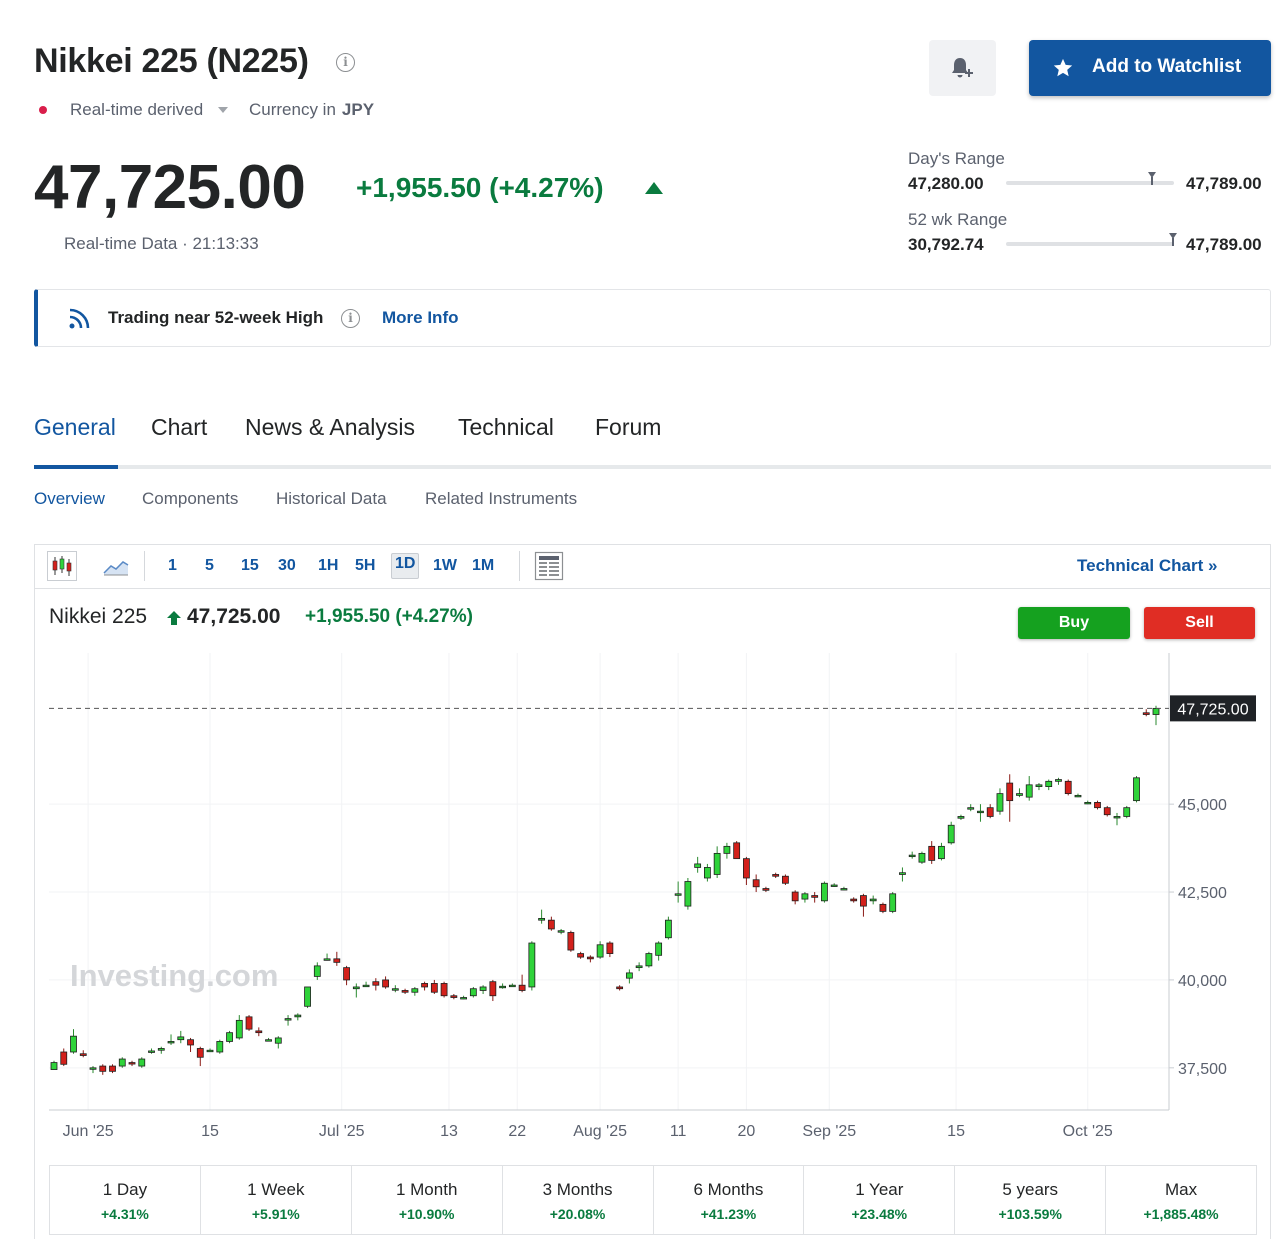 The image size is (1281, 1239). Describe the element at coordinates (1090, 183) in the screenshot. I see `days-range-bar` at that location.